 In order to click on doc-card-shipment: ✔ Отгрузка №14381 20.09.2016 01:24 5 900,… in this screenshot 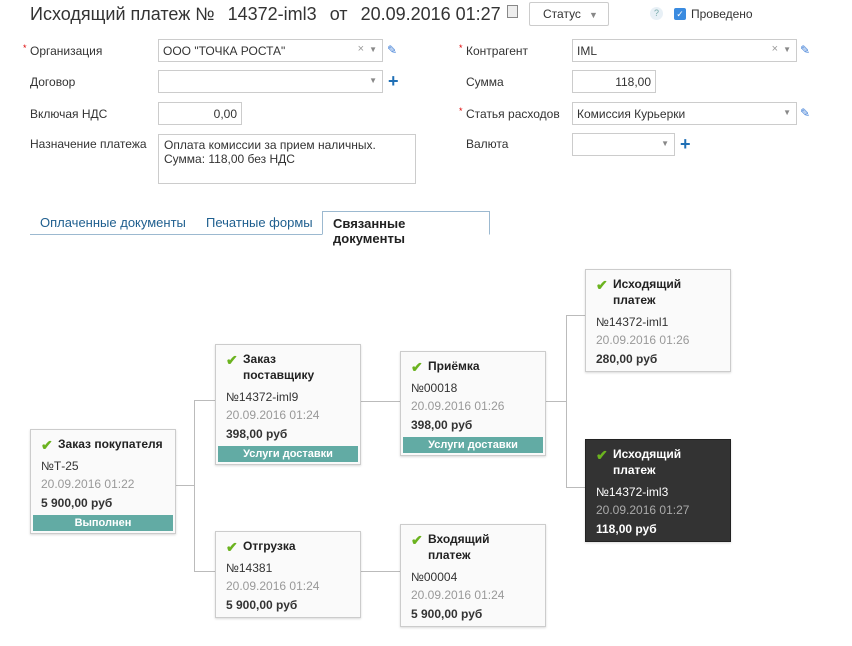, I will do `click(288, 574)`.